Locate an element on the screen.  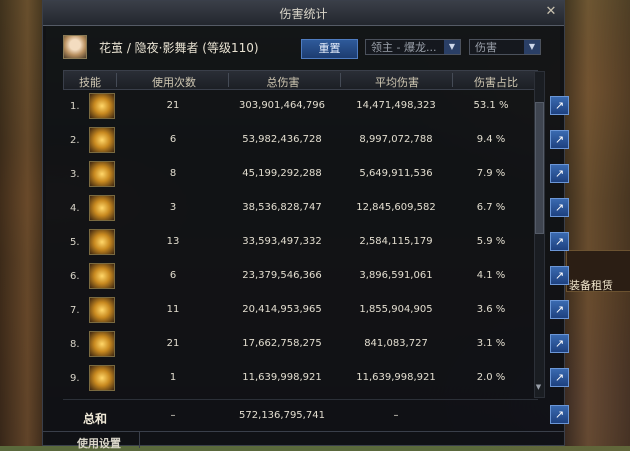
row-index: 1. is located at coordinates (75, 106).